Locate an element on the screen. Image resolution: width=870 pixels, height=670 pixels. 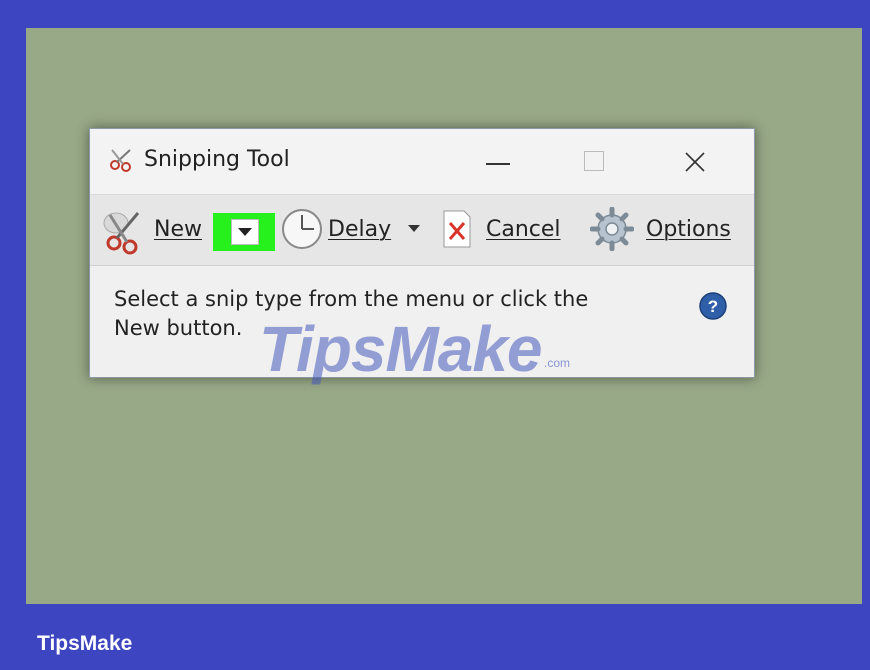
options-button: Options is located at coordinates (672, 230).